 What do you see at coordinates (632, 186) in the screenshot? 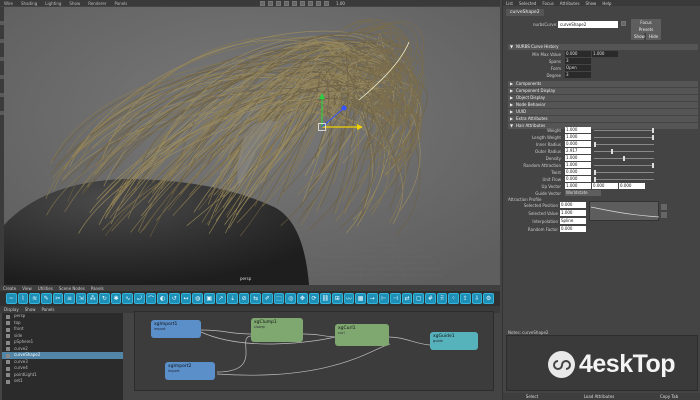
I see `up-vector-z: 0.000` at bounding box center [632, 186].